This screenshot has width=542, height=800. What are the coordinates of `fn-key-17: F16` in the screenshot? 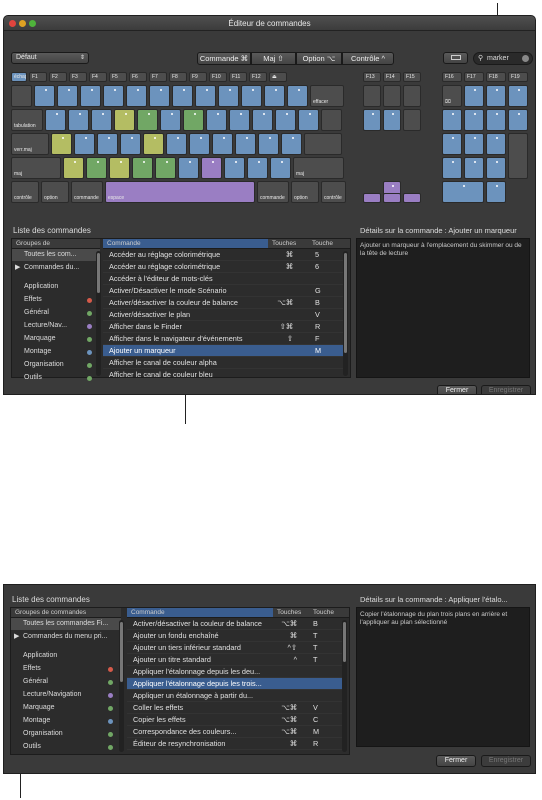 It's located at (452, 77).